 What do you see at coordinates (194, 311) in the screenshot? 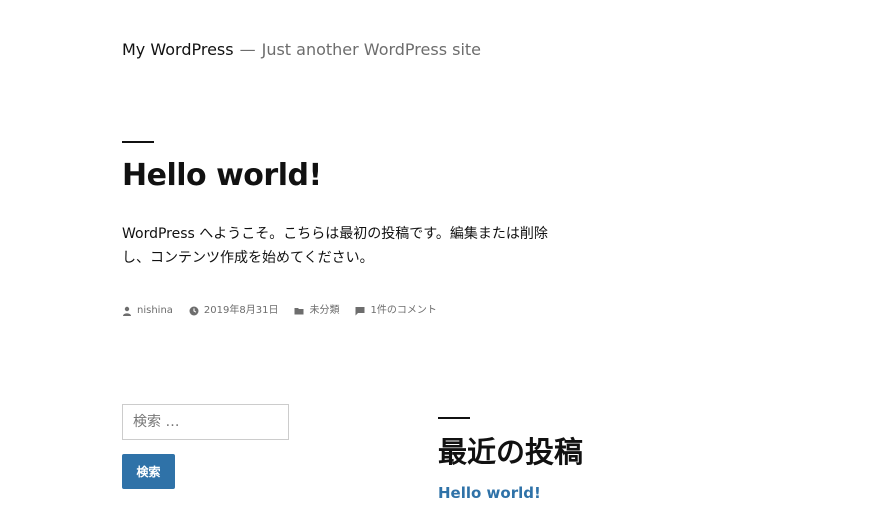
I see `clock-icon` at bounding box center [194, 311].